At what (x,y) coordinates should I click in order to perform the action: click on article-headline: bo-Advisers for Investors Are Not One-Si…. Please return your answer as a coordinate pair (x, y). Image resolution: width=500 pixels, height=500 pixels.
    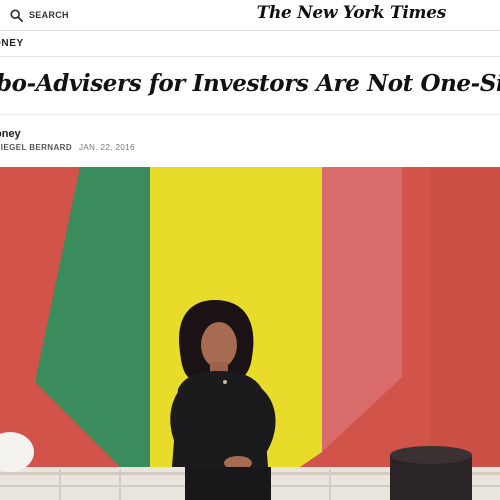
    Looking at the image, I should click on (250, 83).